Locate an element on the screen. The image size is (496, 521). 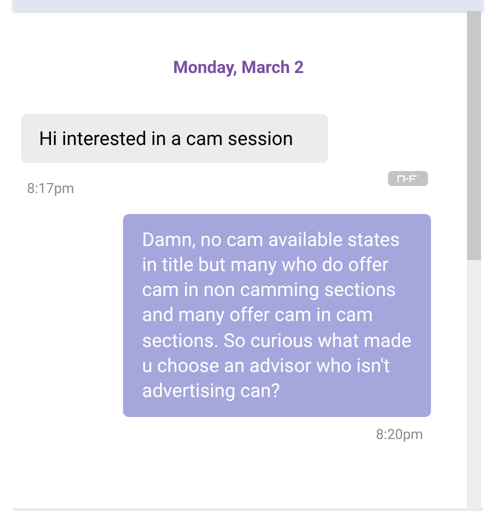
logo-badge-icon is located at coordinates (408, 178).